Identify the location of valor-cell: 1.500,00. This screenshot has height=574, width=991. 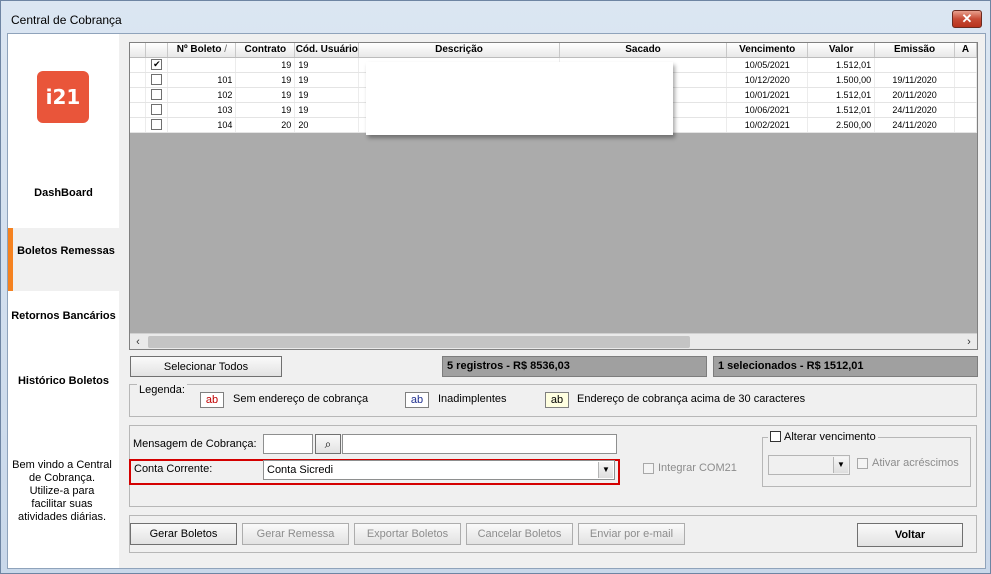
(841, 80).